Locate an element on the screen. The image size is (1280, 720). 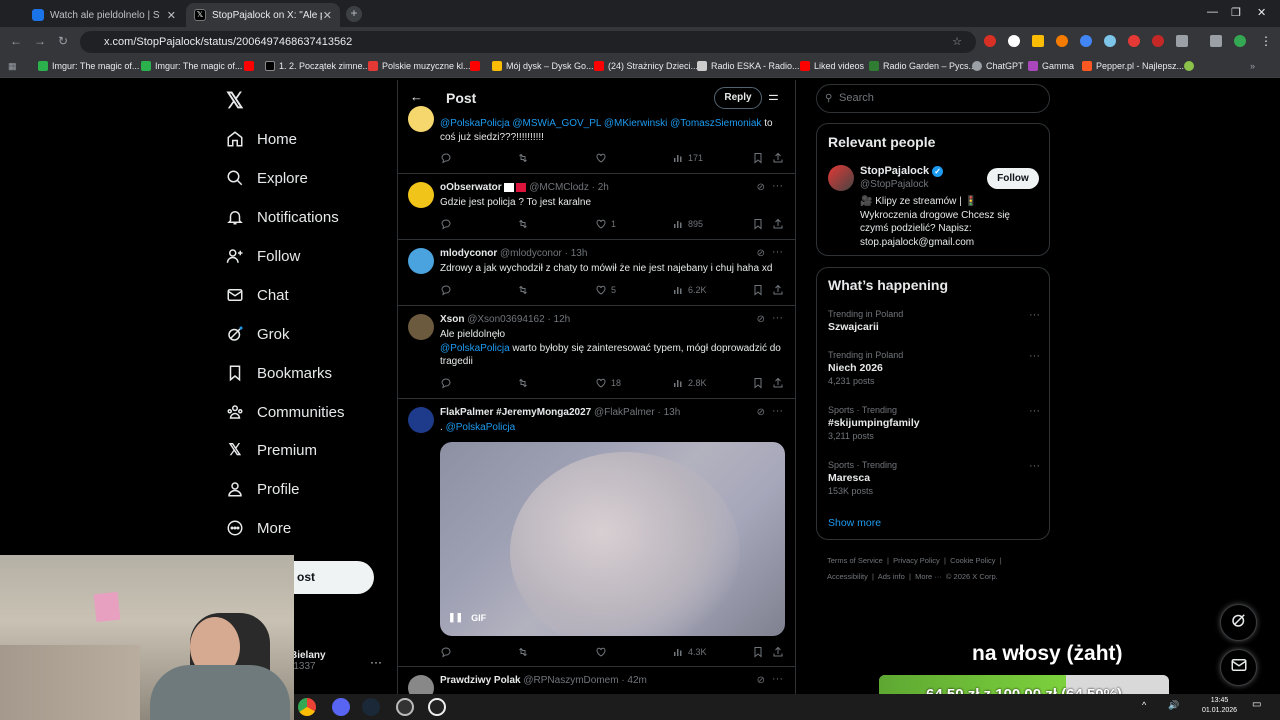
messages-fab-button is located at coordinates (1238, 667).